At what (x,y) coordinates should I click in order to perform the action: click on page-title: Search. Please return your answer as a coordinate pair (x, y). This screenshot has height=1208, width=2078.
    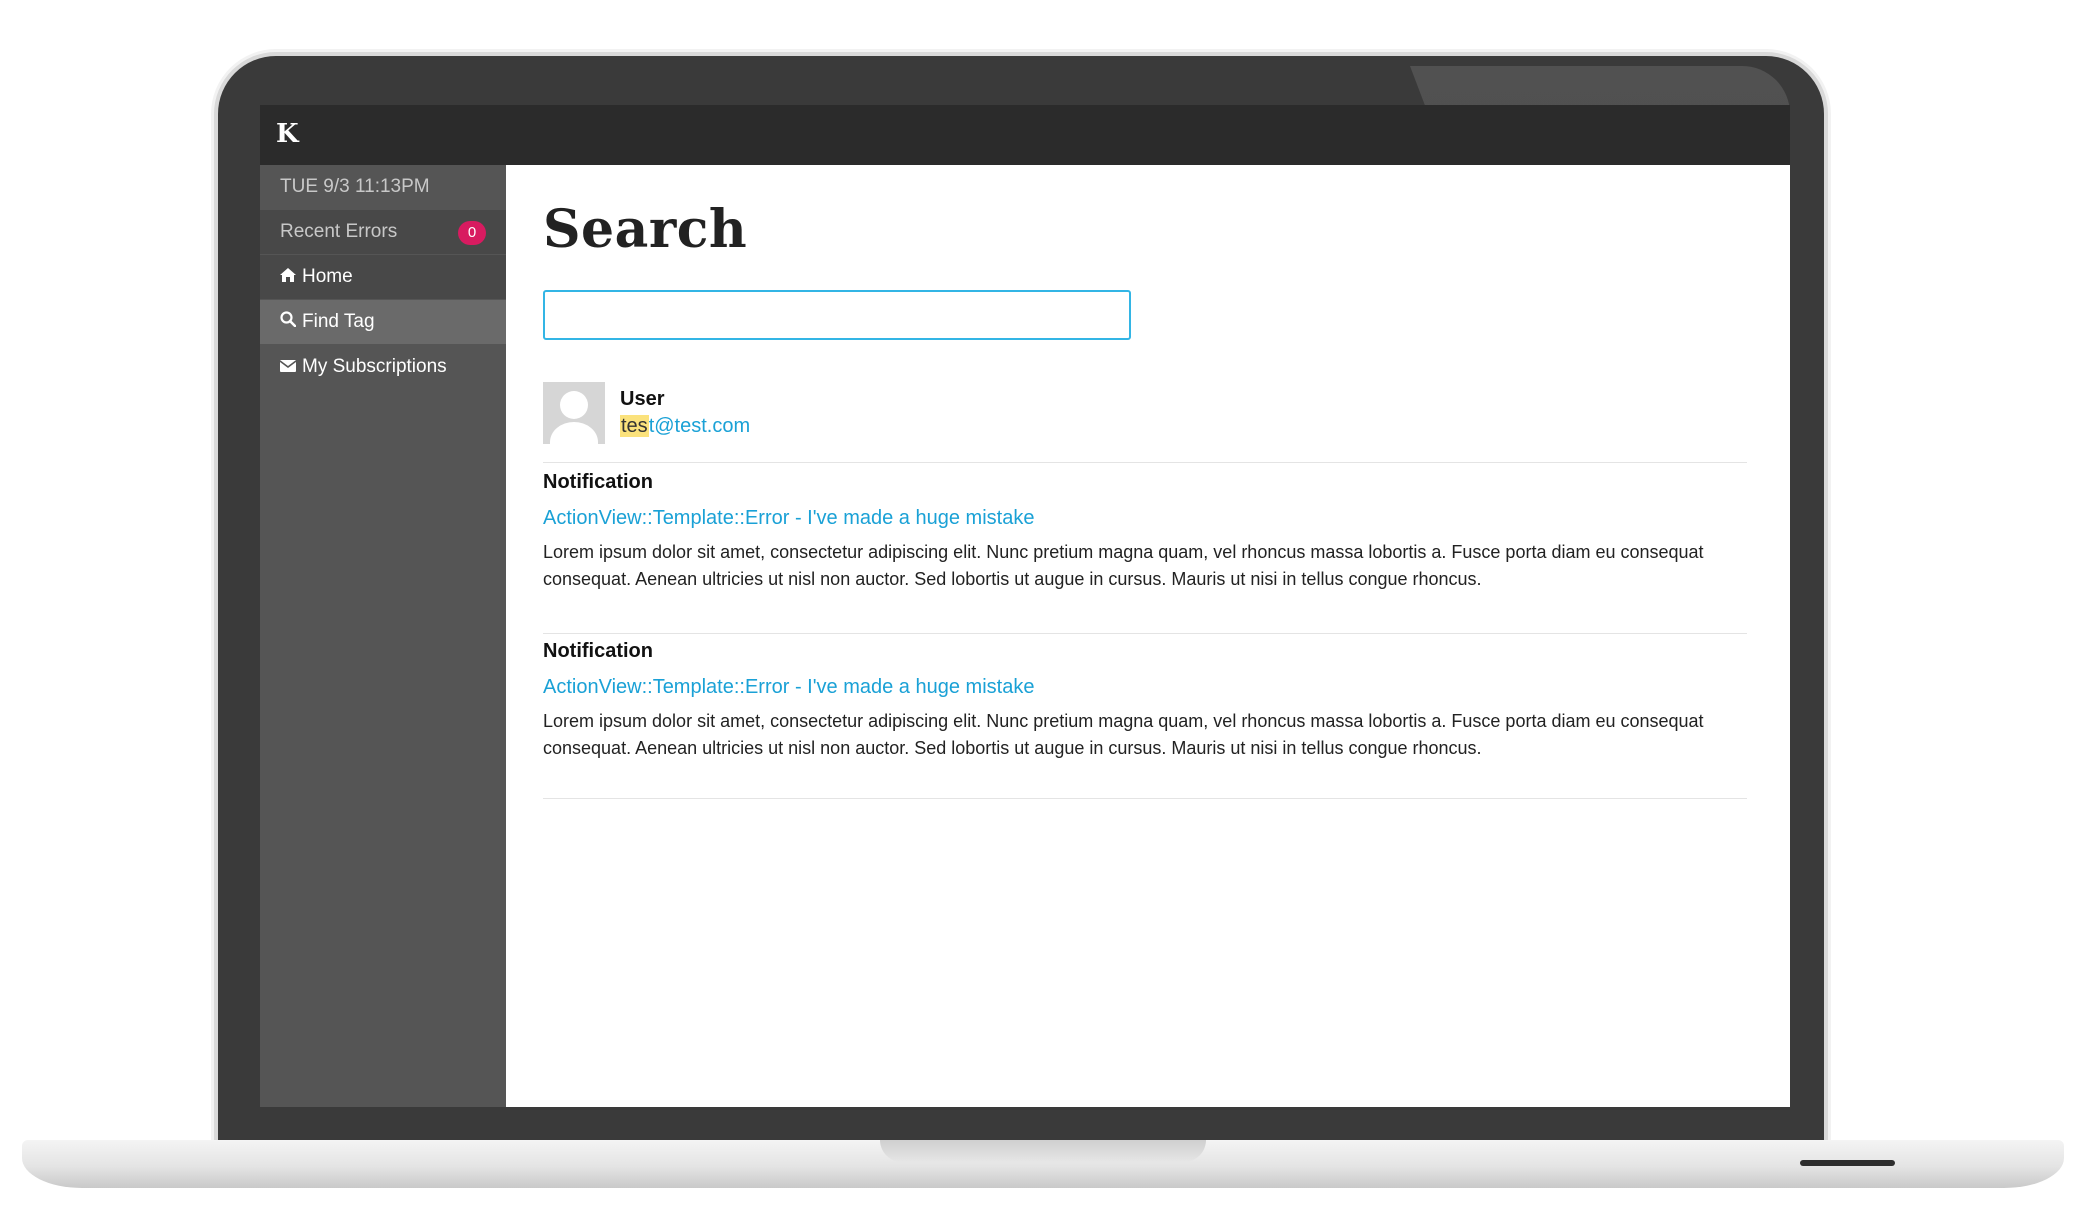
    Looking at the image, I should click on (645, 229).